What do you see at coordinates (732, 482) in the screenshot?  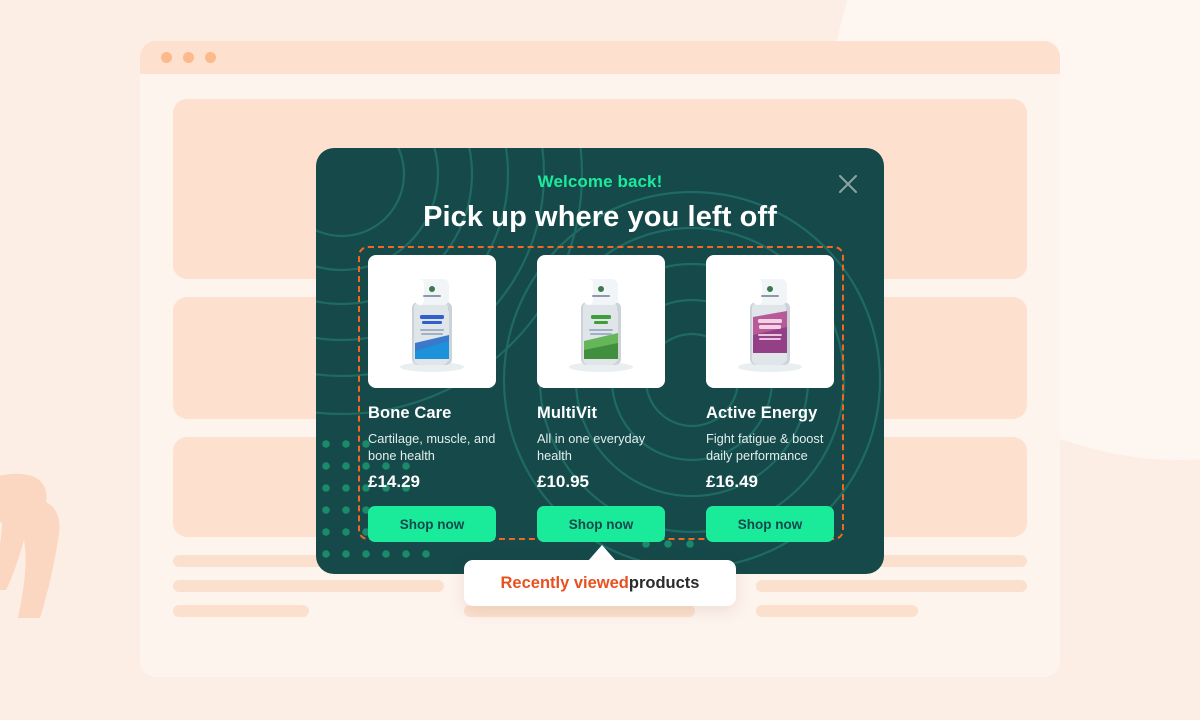 I see `product-price: £16.49` at bounding box center [732, 482].